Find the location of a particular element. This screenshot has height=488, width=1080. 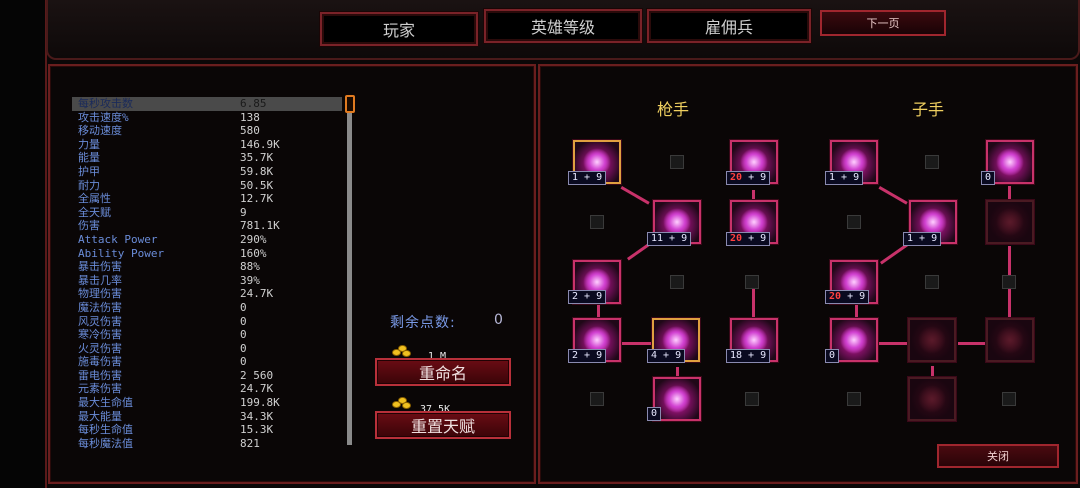

tab-mercenary: 雇佣兵 is located at coordinates (729, 26).